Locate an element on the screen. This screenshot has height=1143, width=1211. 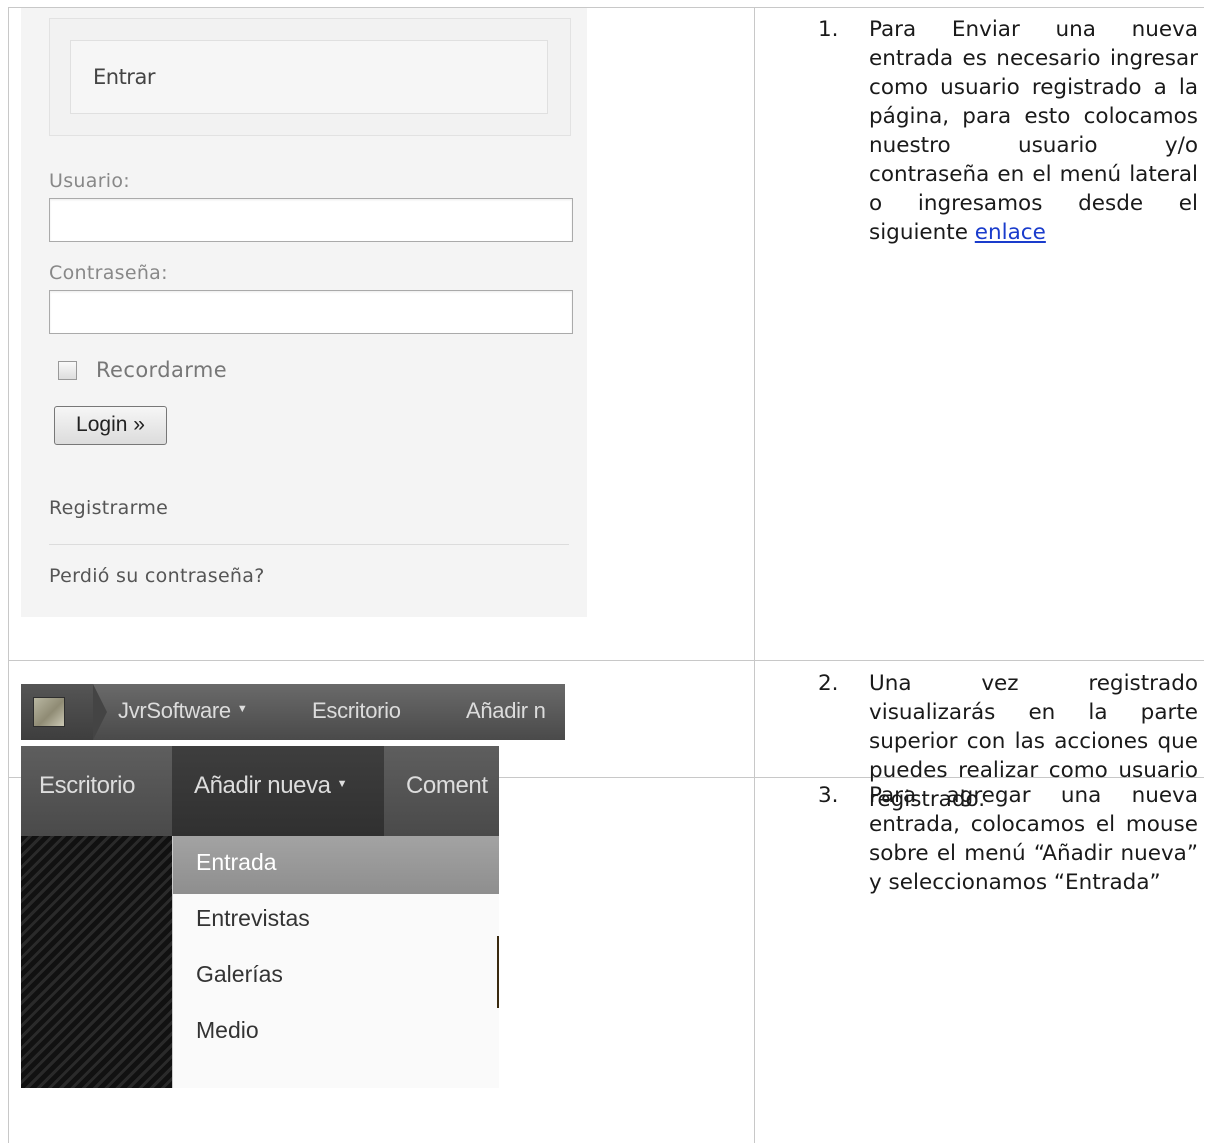
admin-bar-add-new: Añadir n is located at coordinates (506, 711).